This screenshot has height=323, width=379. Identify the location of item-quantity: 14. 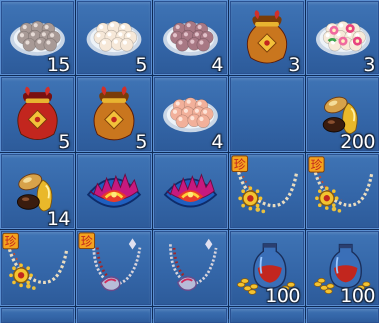
(58, 218).